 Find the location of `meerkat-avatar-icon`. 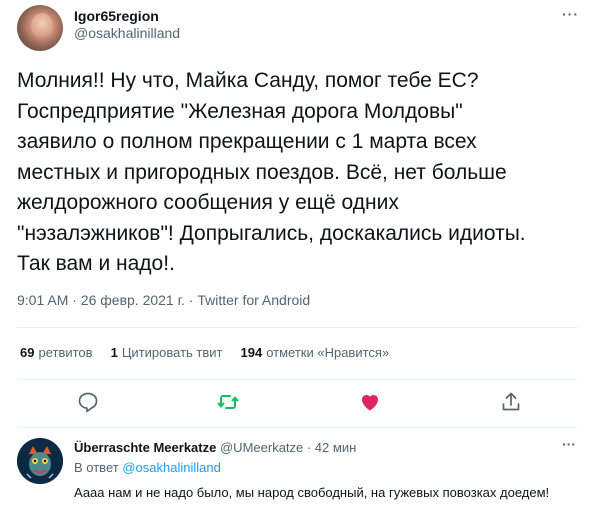

meerkat-avatar-icon is located at coordinates (40, 461).